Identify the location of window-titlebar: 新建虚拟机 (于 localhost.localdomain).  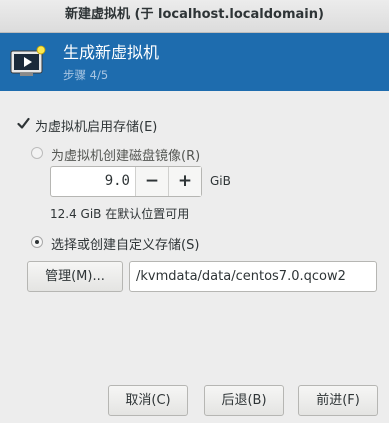
(194, 16).